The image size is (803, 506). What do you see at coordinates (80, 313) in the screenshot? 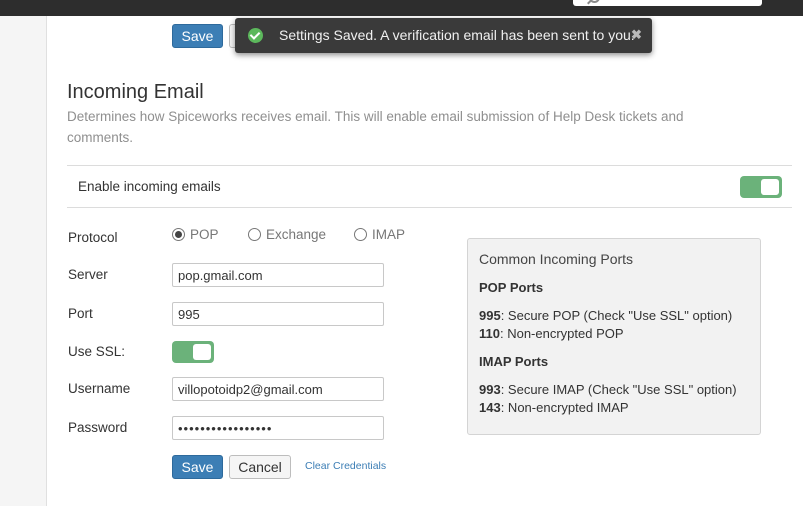
I see `port-label: Port` at bounding box center [80, 313].